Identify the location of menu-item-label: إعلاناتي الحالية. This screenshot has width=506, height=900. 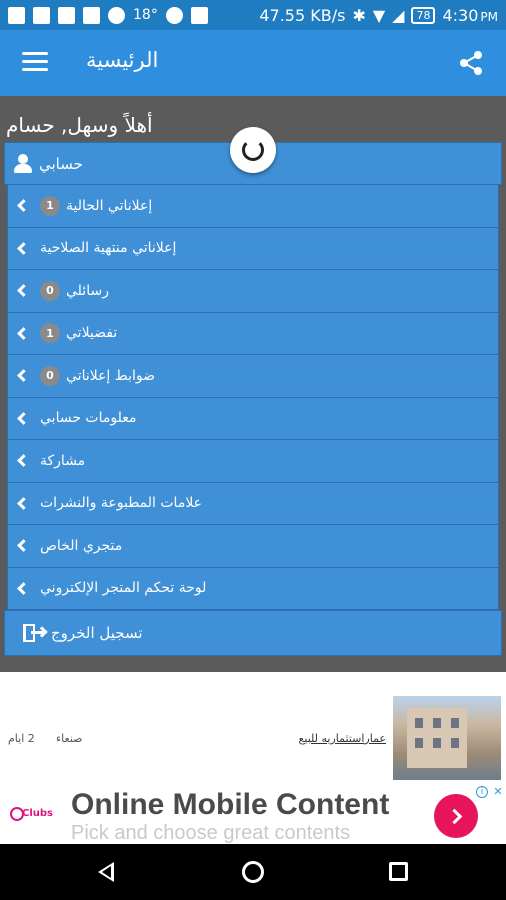
(109, 205).